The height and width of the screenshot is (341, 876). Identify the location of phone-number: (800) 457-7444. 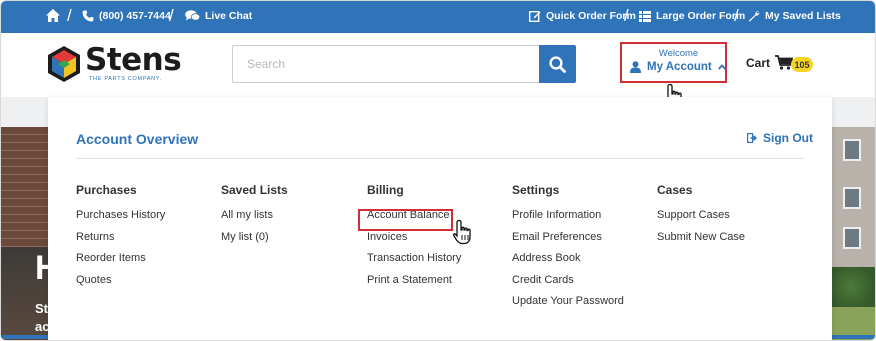
(135, 16).